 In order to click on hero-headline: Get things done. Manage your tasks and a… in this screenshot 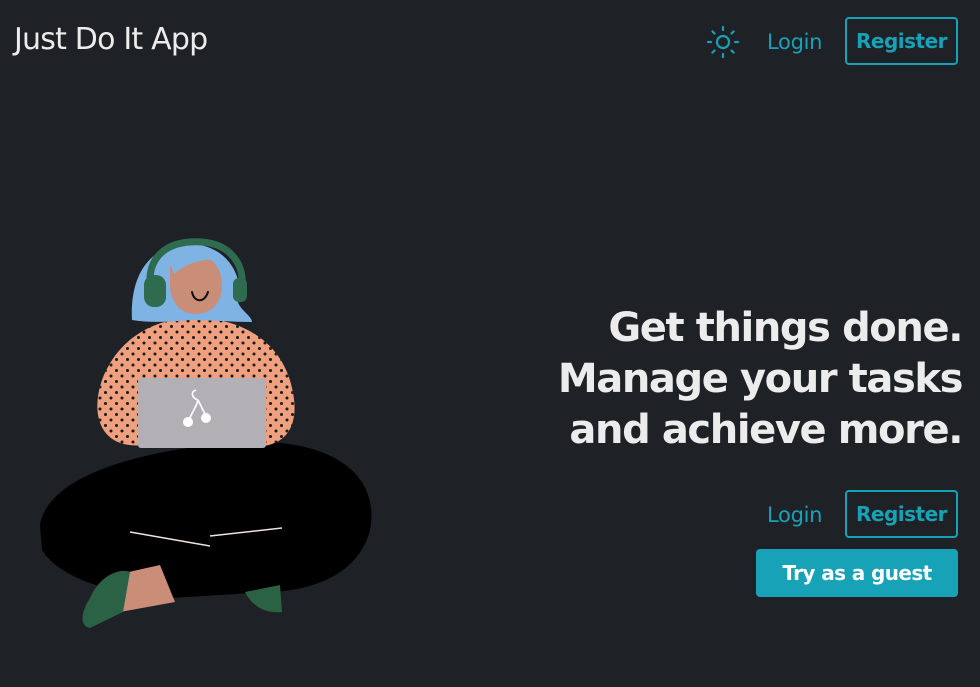, I will do `click(760, 379)`.